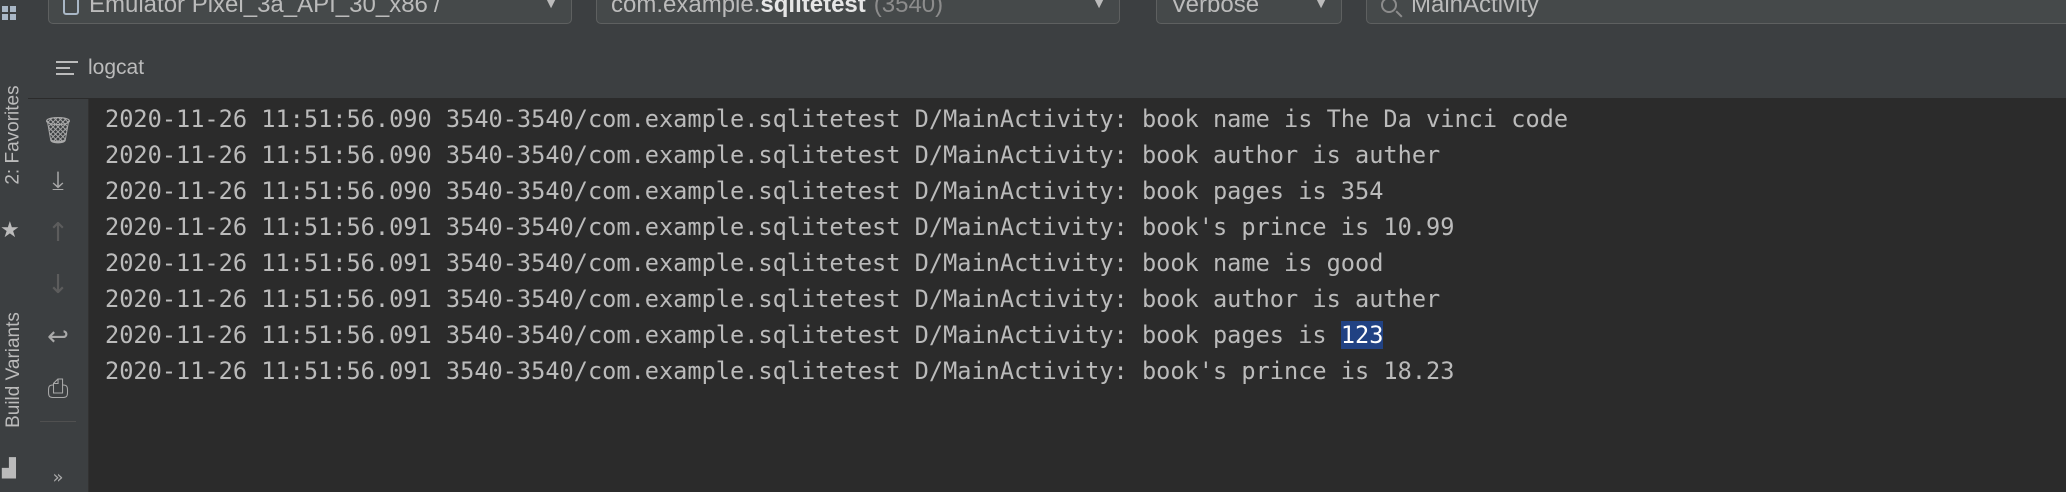 Image resolution: width=2066 pixels, height=492 pixels. Describe the element at coordinates (58, 131) in the screenshot. I see `trash-icon: 🗑` at that location.